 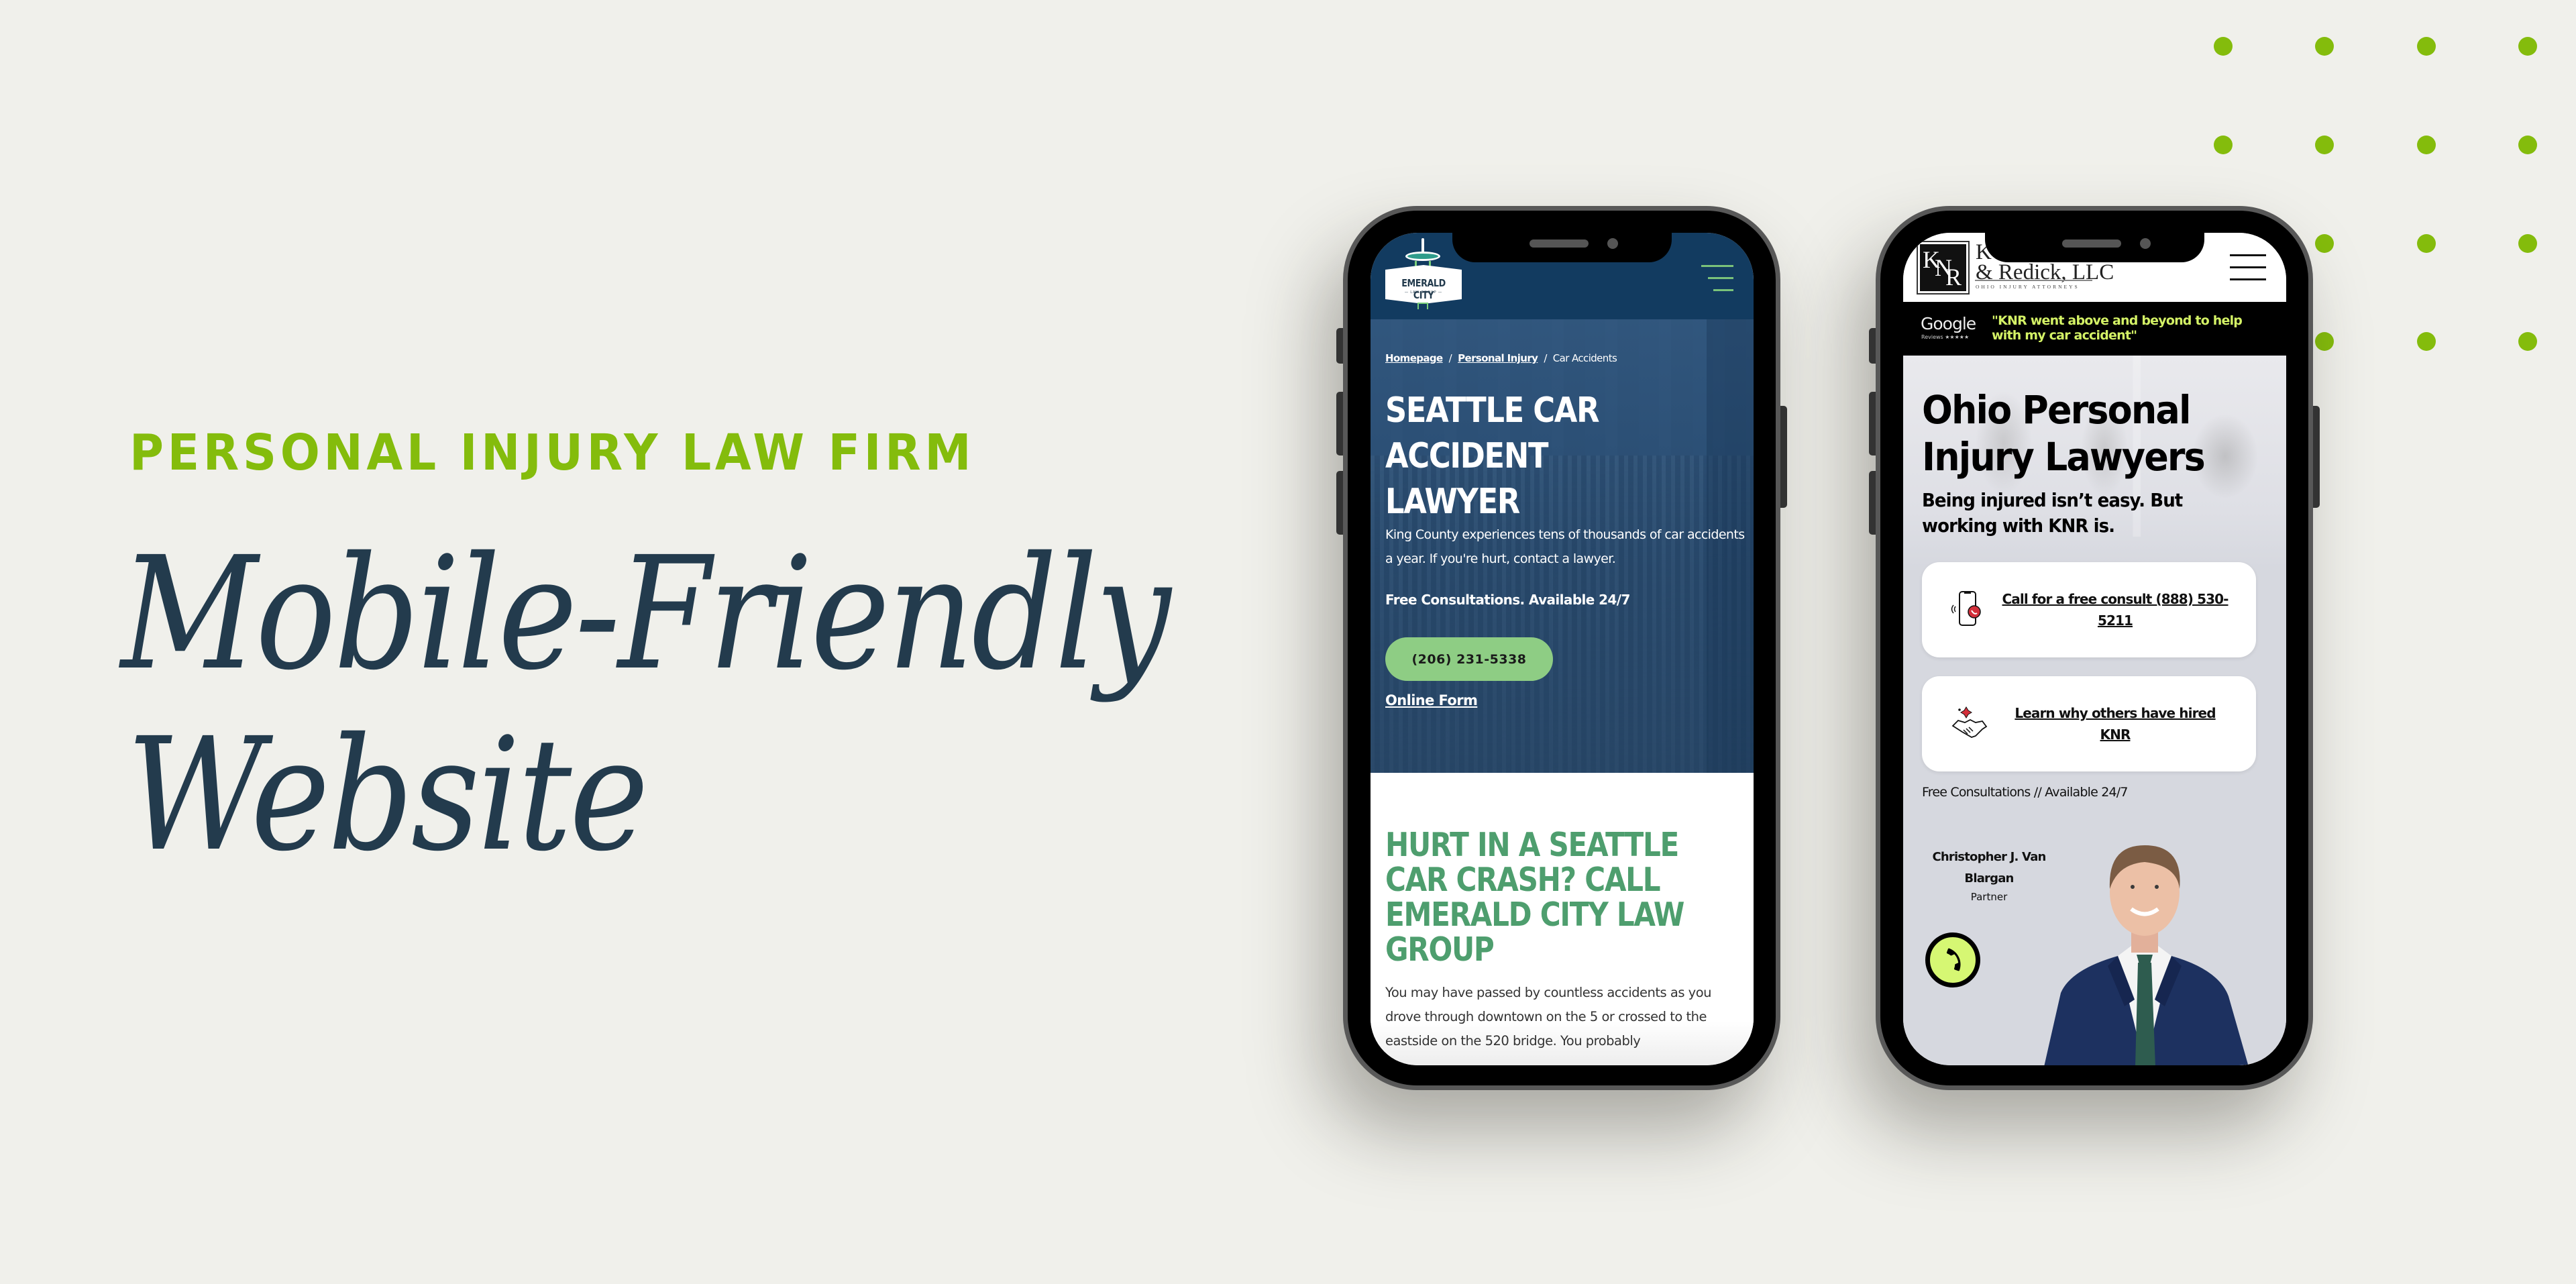 I want to click on breadcrumb: Homepage / Personal Injury / Car Accidents, so click(x=1501, y=358).